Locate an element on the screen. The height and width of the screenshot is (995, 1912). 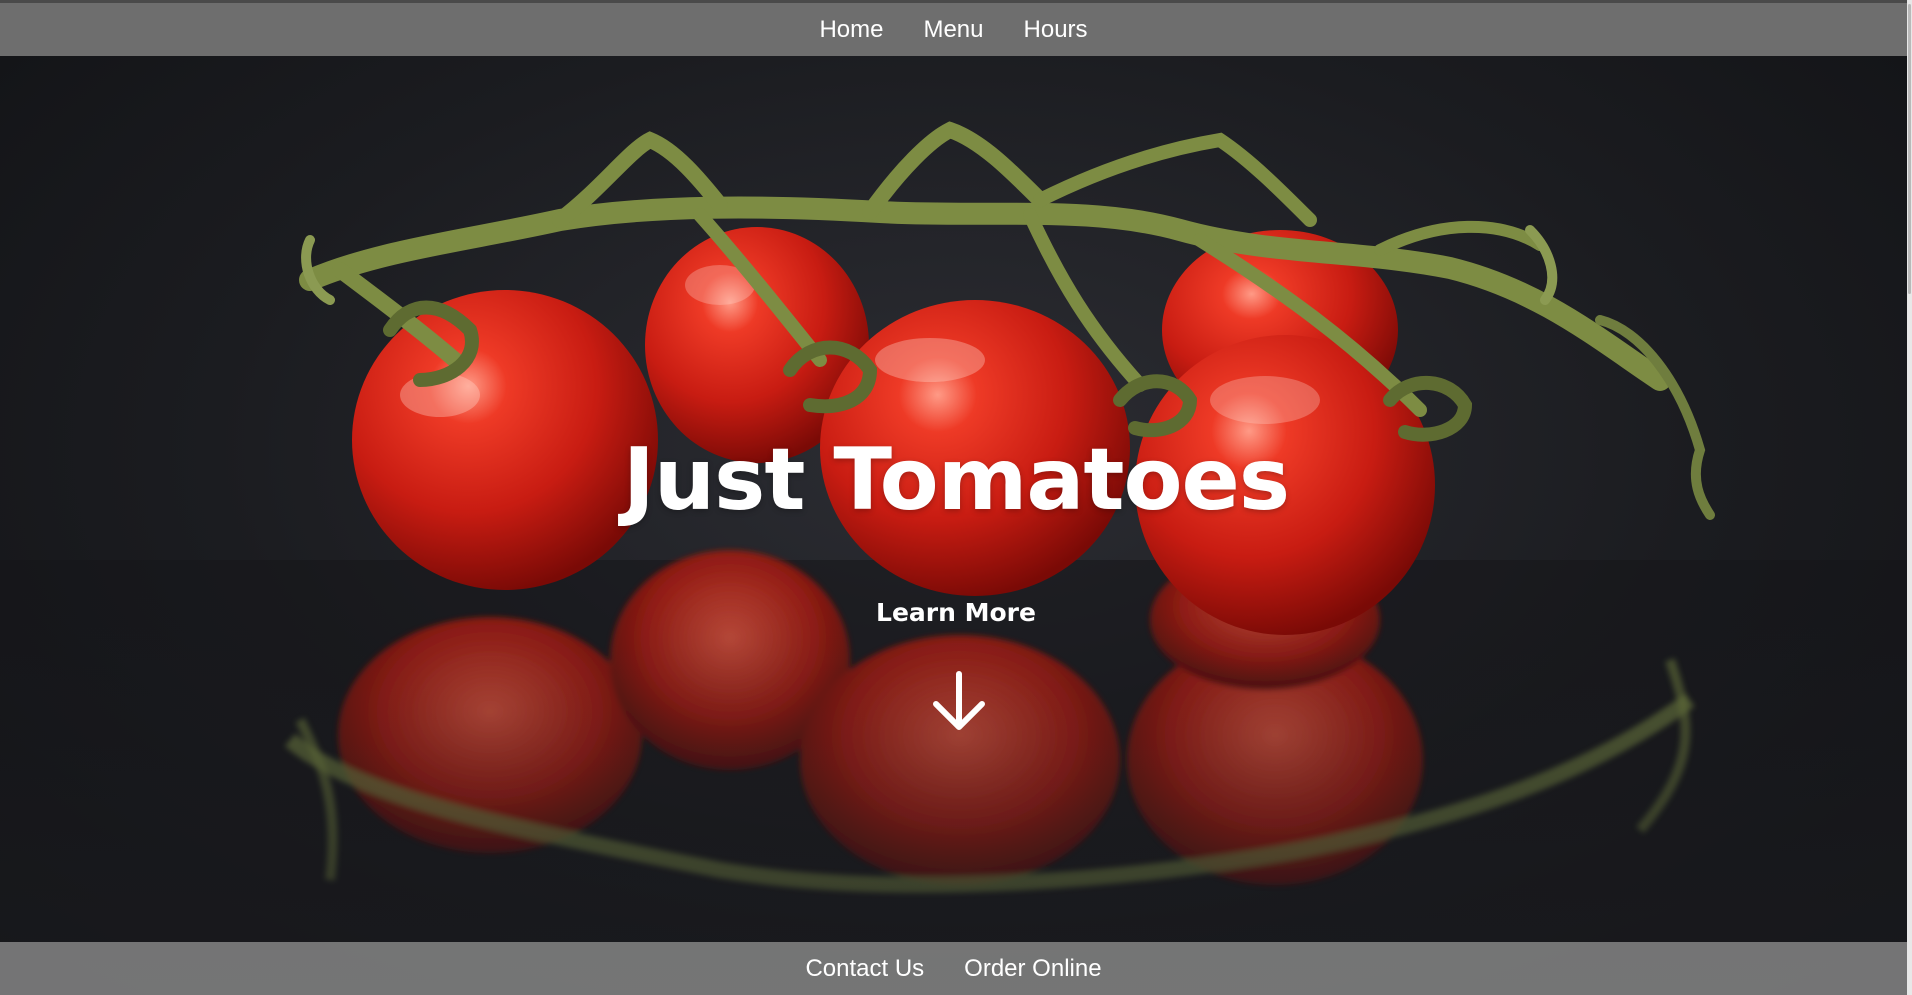
scrollbar is located at coordinates (1909, 497).